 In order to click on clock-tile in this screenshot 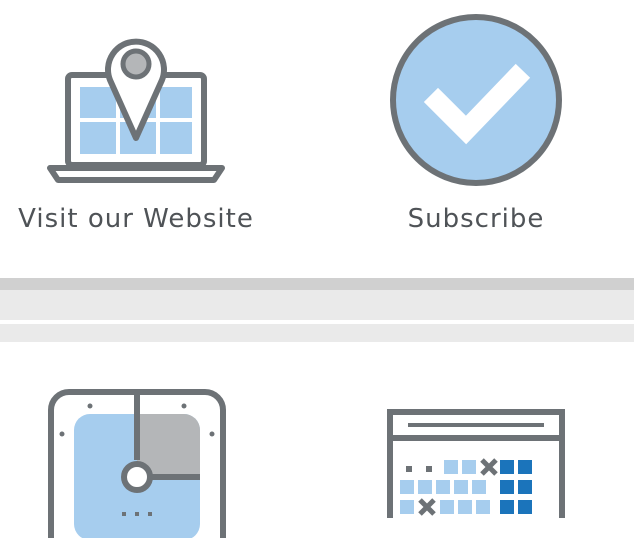, I will do `click(137, 463)`.